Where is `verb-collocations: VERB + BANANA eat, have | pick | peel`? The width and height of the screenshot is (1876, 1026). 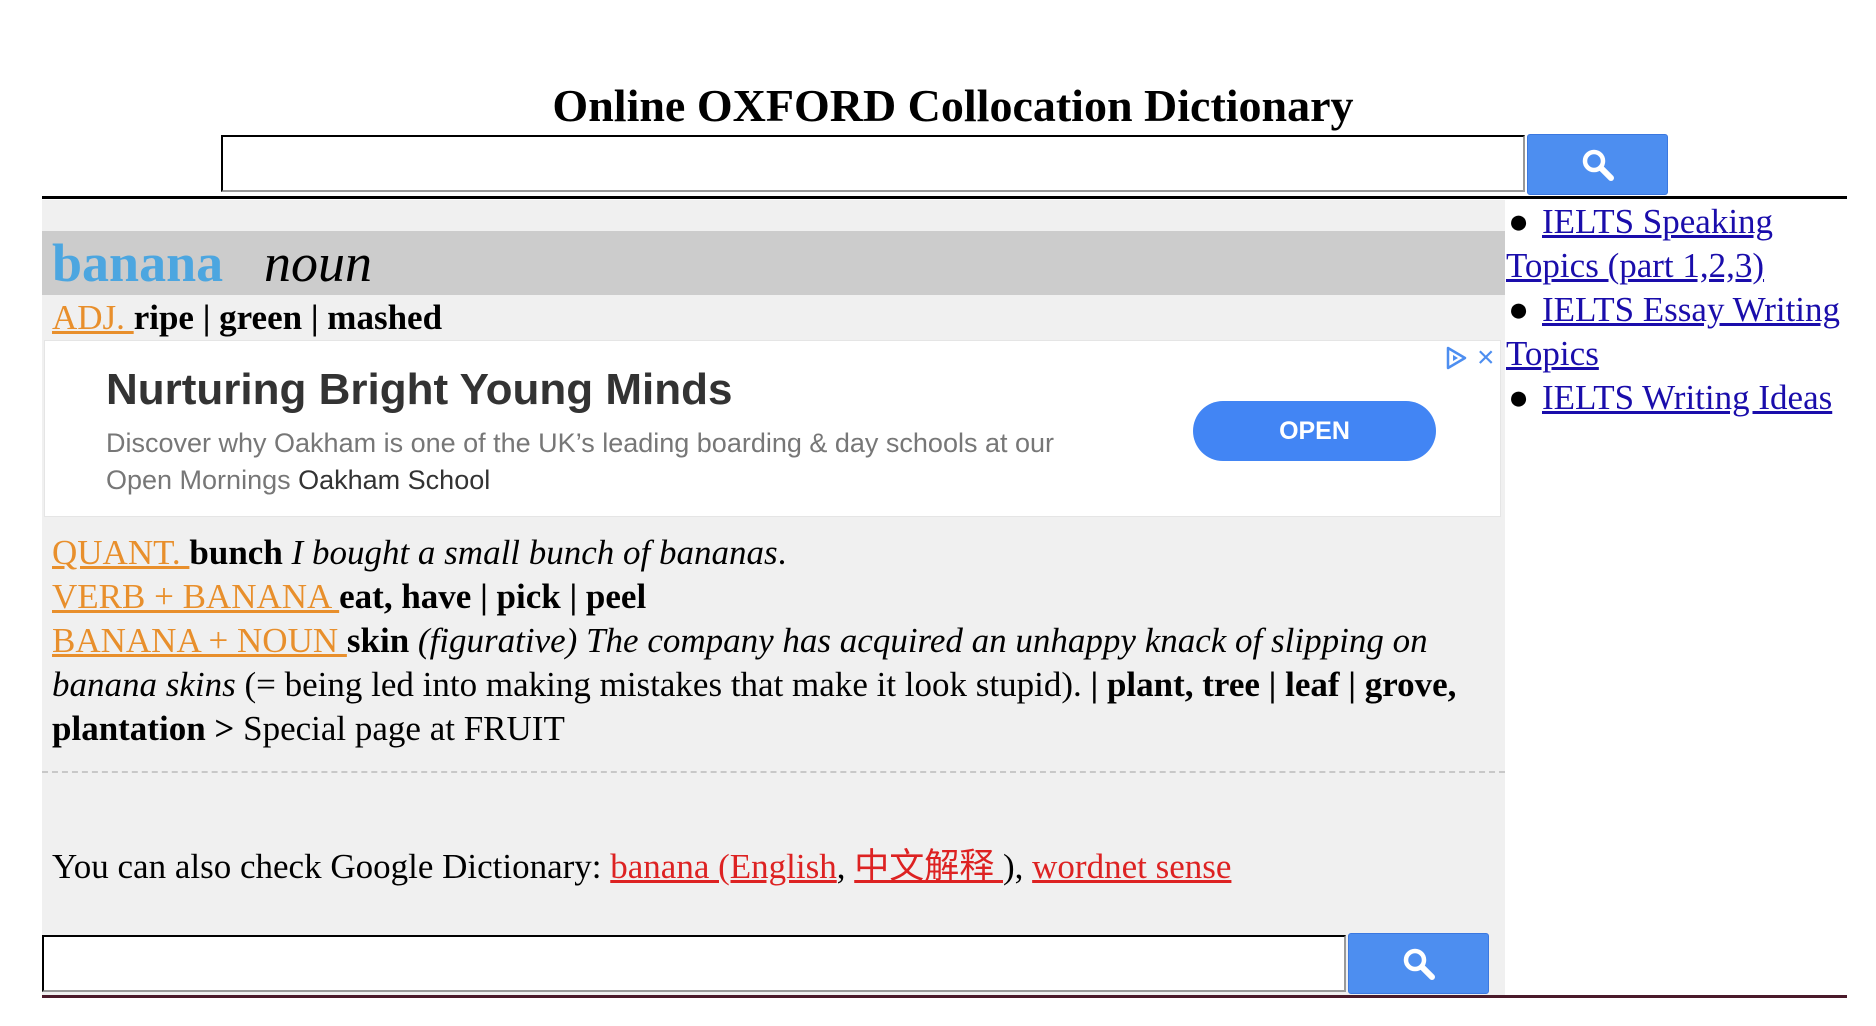 verb-collocations: VERB + BANANA eat, have | pick | peel is located at coordinates (349, 597).